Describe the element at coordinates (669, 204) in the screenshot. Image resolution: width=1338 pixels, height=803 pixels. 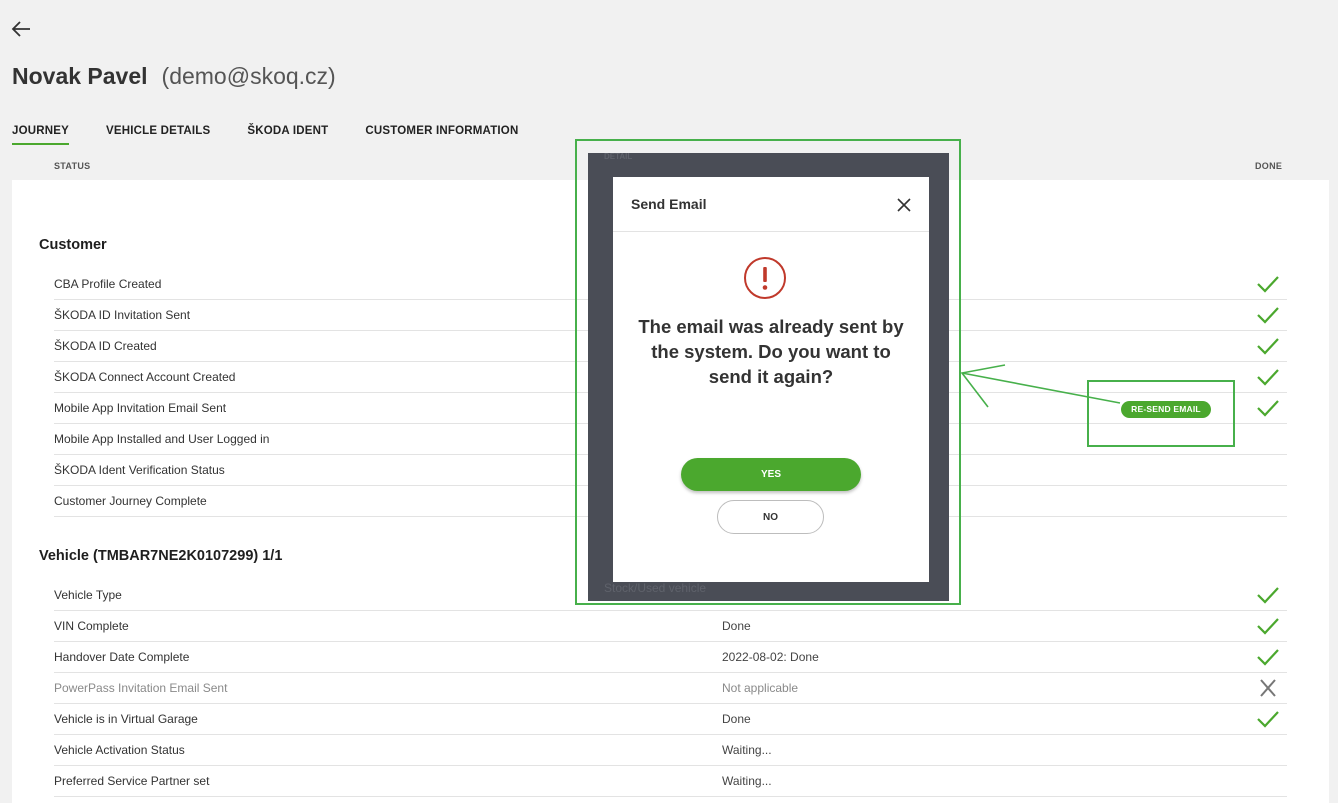
I see `dialog-title: Send Email` at that location.